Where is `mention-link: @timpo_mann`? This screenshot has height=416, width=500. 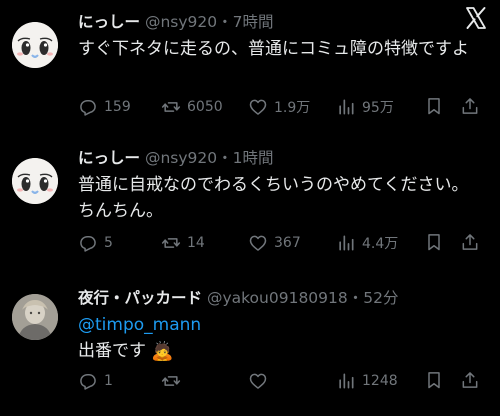 mention-link: @timpo_mann is located at coordinates (139, 325).